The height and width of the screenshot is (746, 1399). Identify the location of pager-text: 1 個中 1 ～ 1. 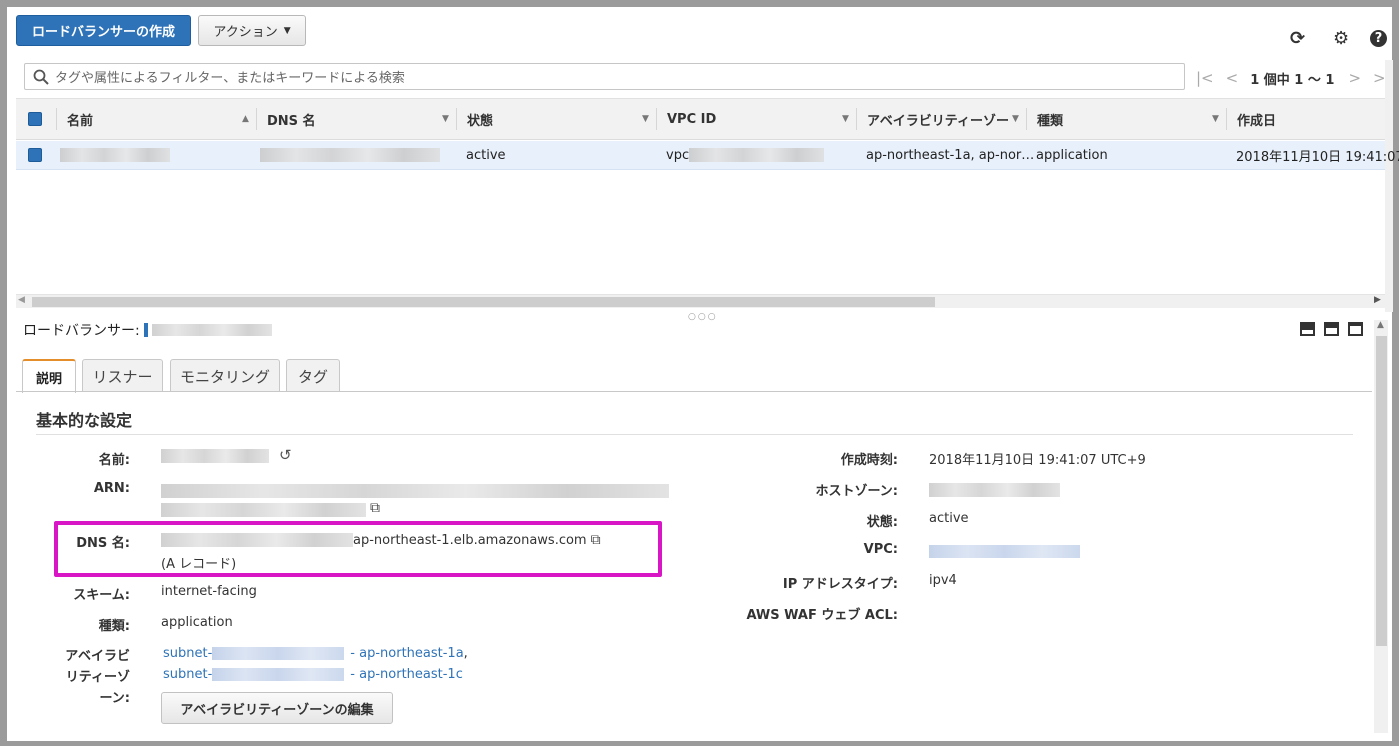
(1292, 80).